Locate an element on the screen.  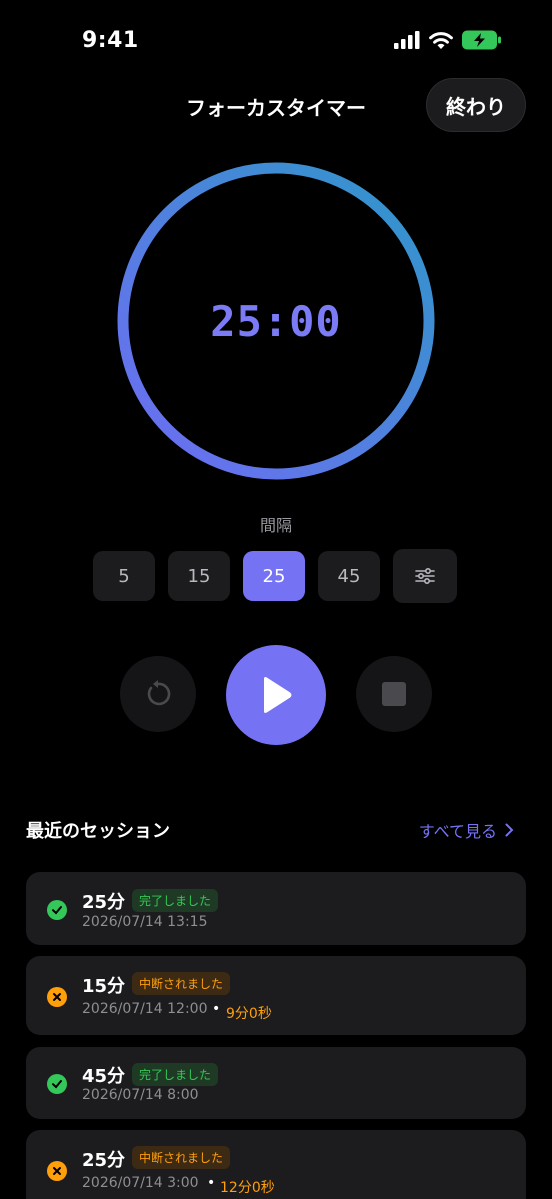
recent-sessions-title: 最近のセッション is located at coordinates (98, 831).